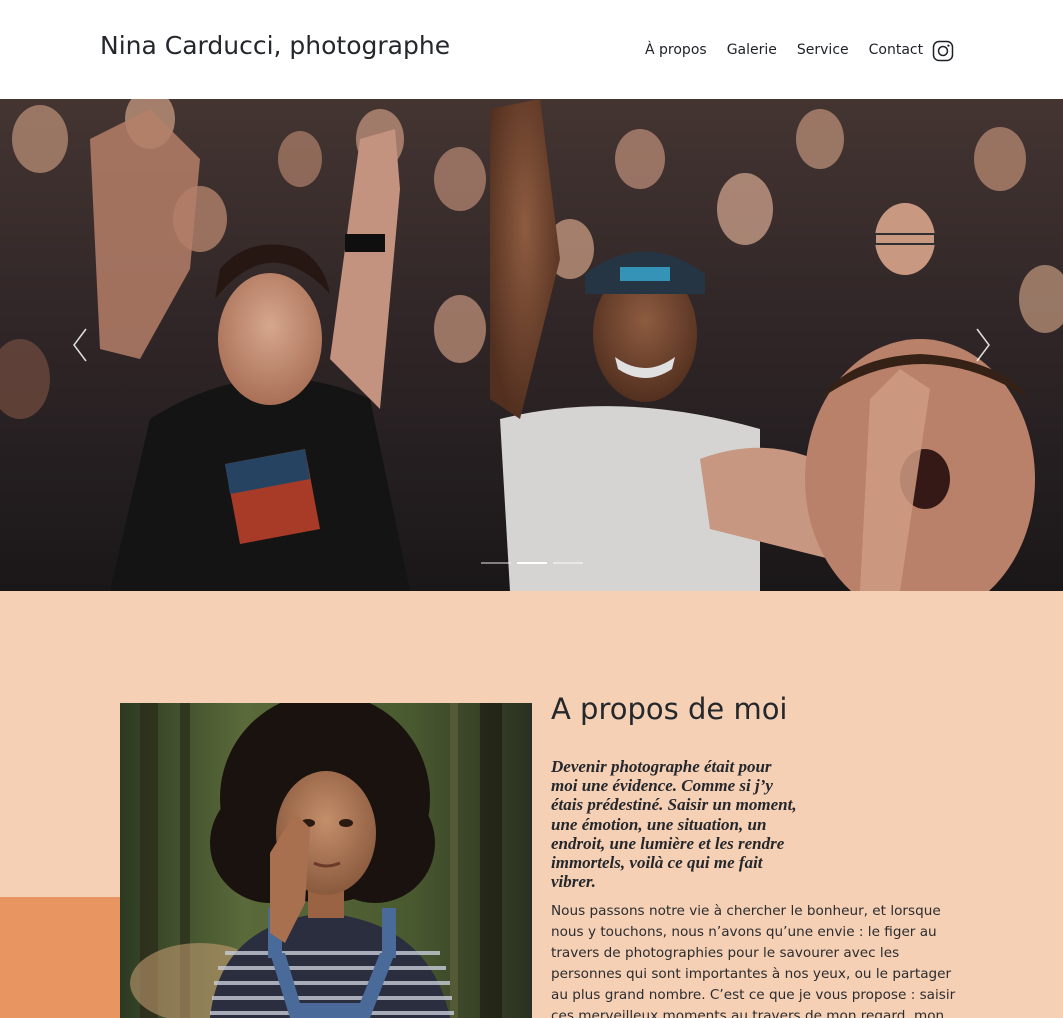  What do you see at coordinates (896, 50) in the screenshot?
I see `nav-link-contact: Contact` at bounding box center [896, 50].